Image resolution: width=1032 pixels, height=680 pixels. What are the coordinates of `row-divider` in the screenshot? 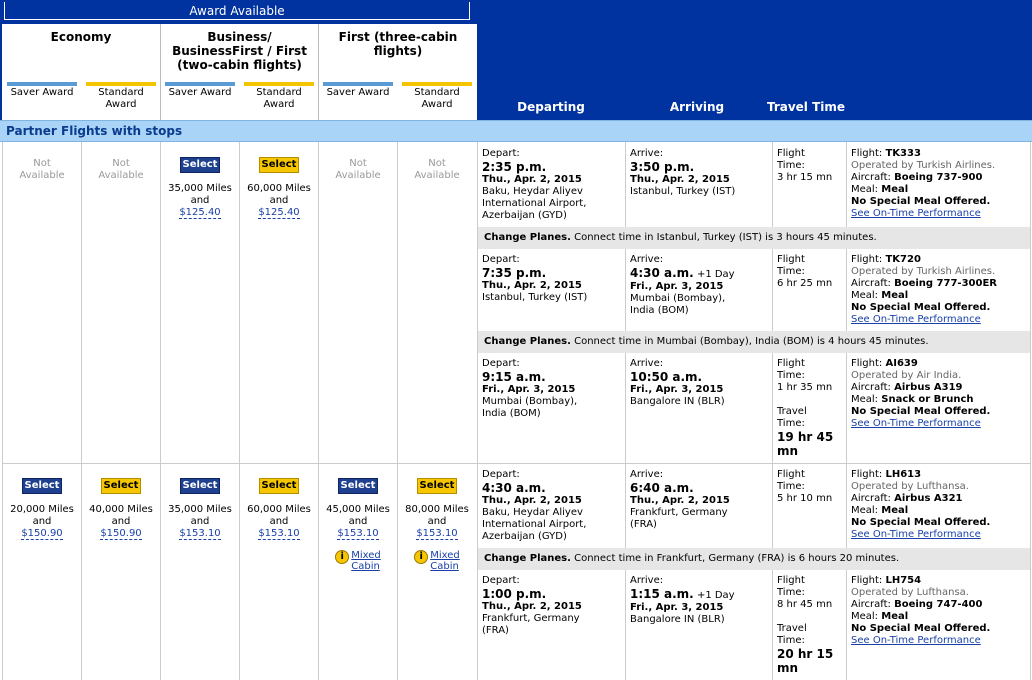 It's located at (516, 463).